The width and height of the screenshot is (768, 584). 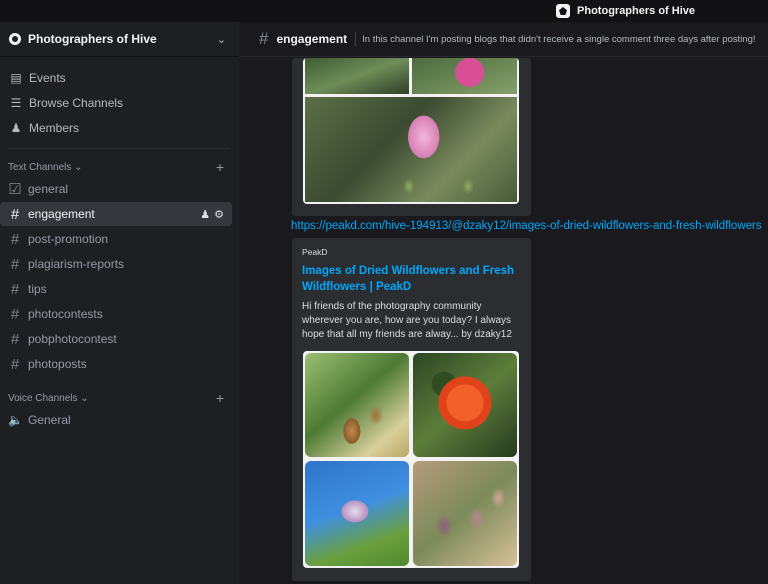 I want to click on browse-channels-icon: ☰, so click(x=16, y=103).